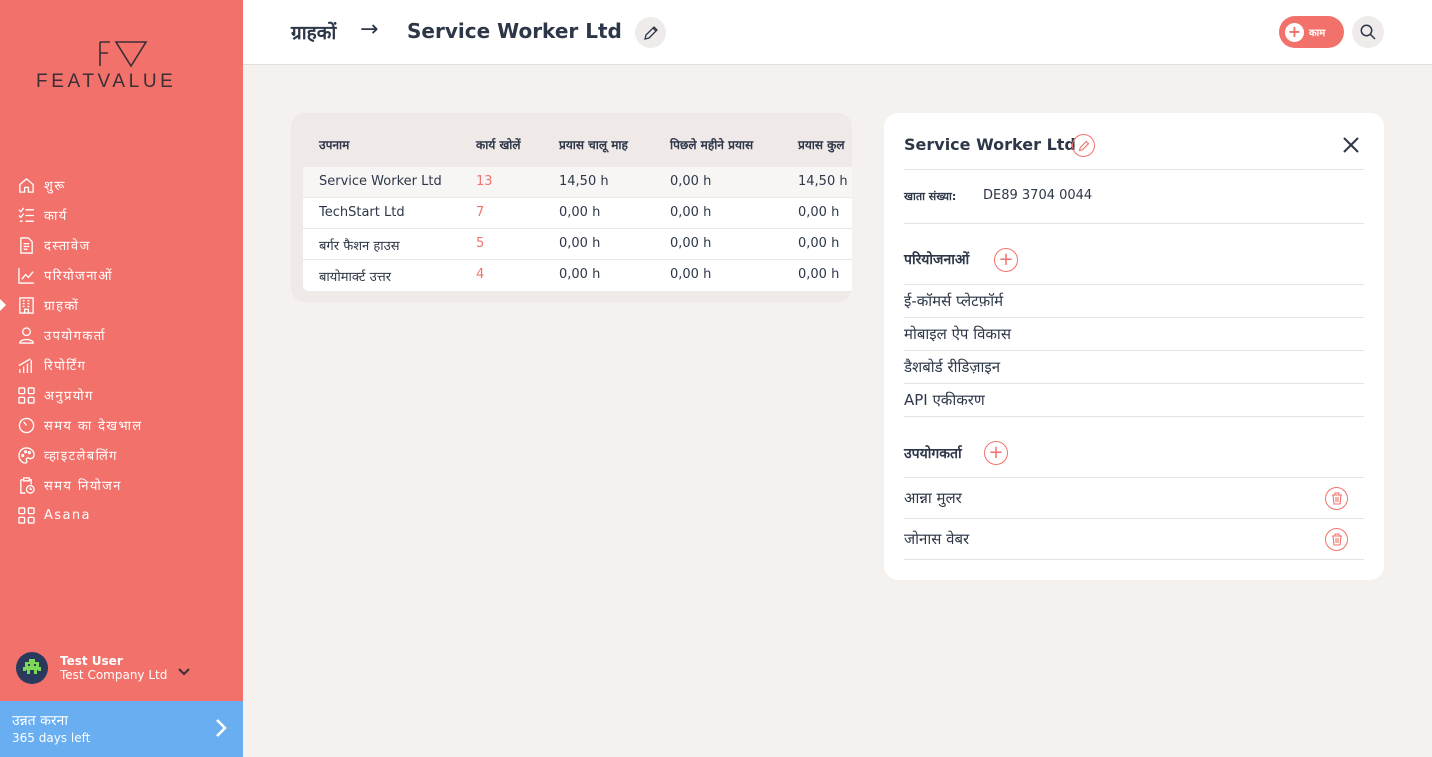  I want to click on list-item: मोबाइल ऐप विकास, so click(1134, 334).